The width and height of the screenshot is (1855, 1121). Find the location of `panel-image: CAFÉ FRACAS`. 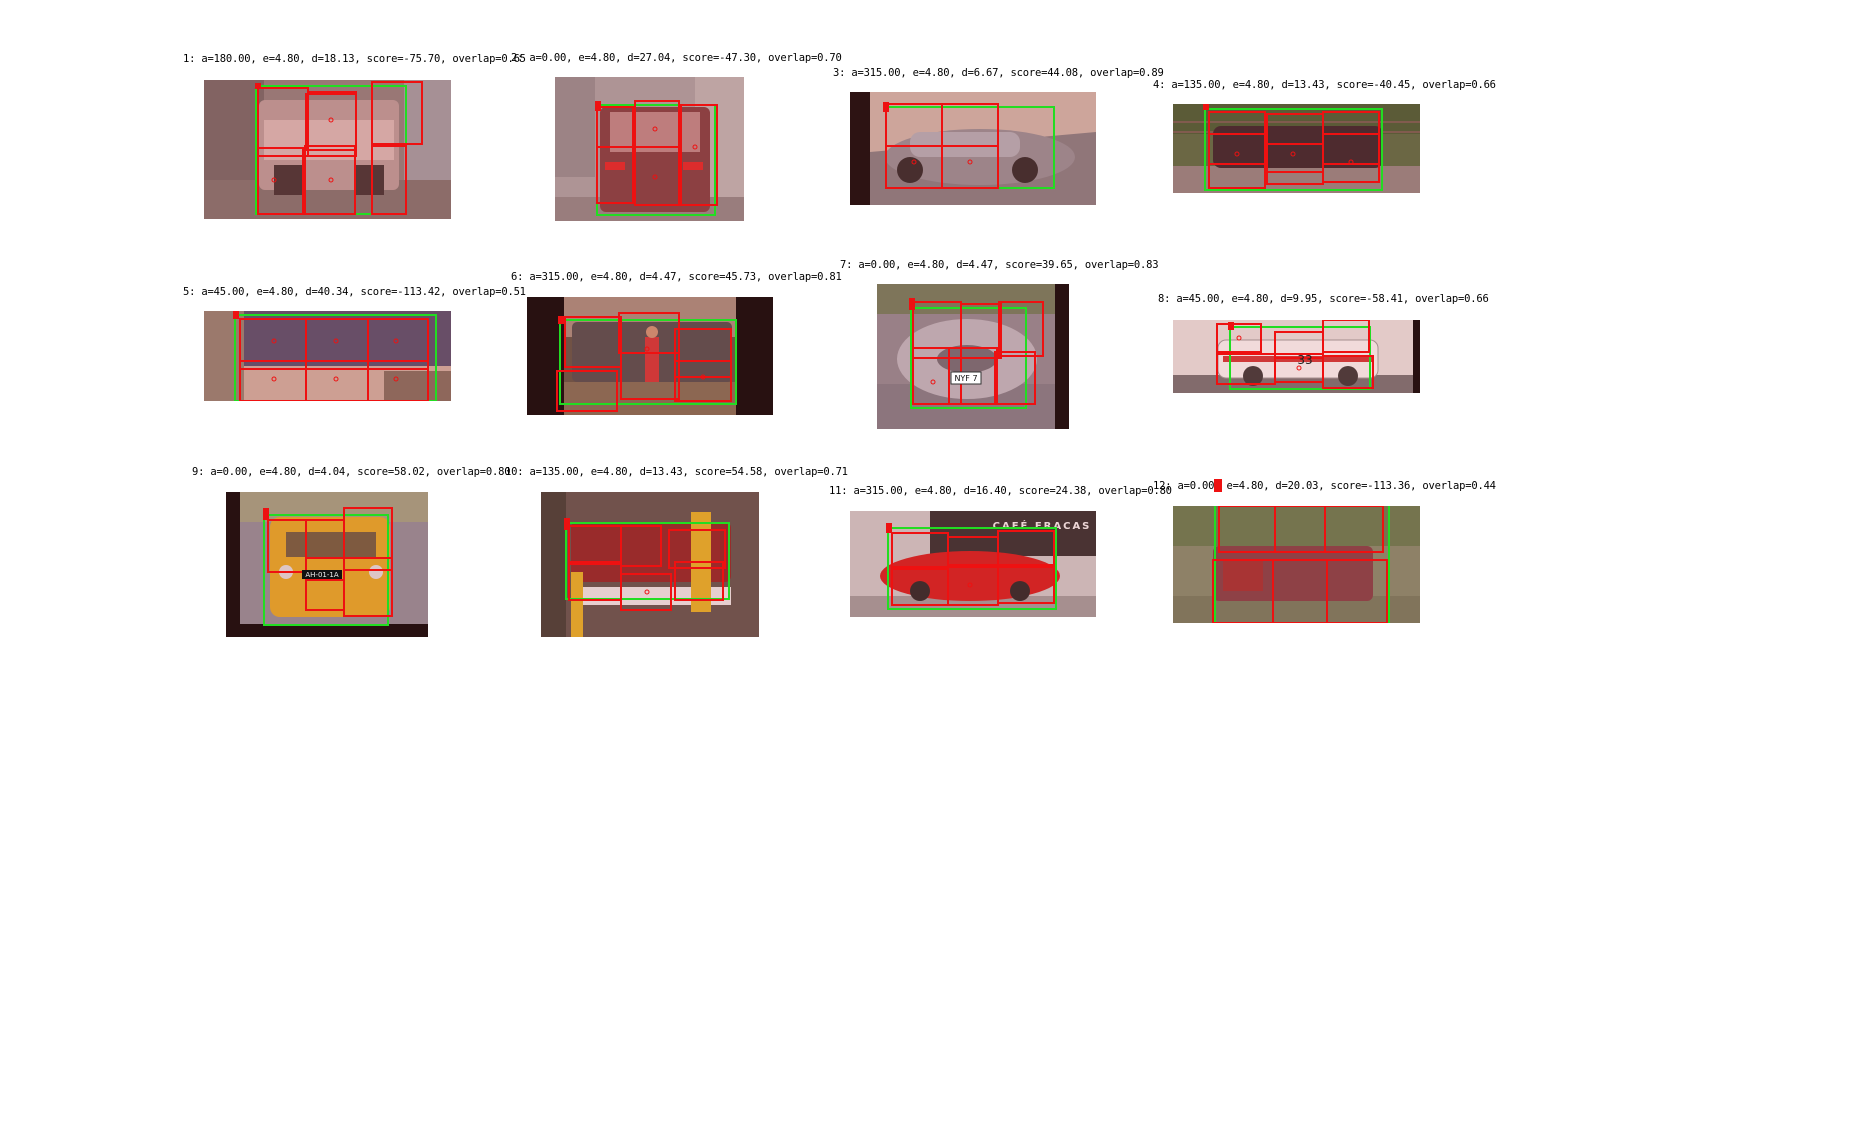

panel-image: CAFÉ FRACAS is located at coordinates (973, 564).